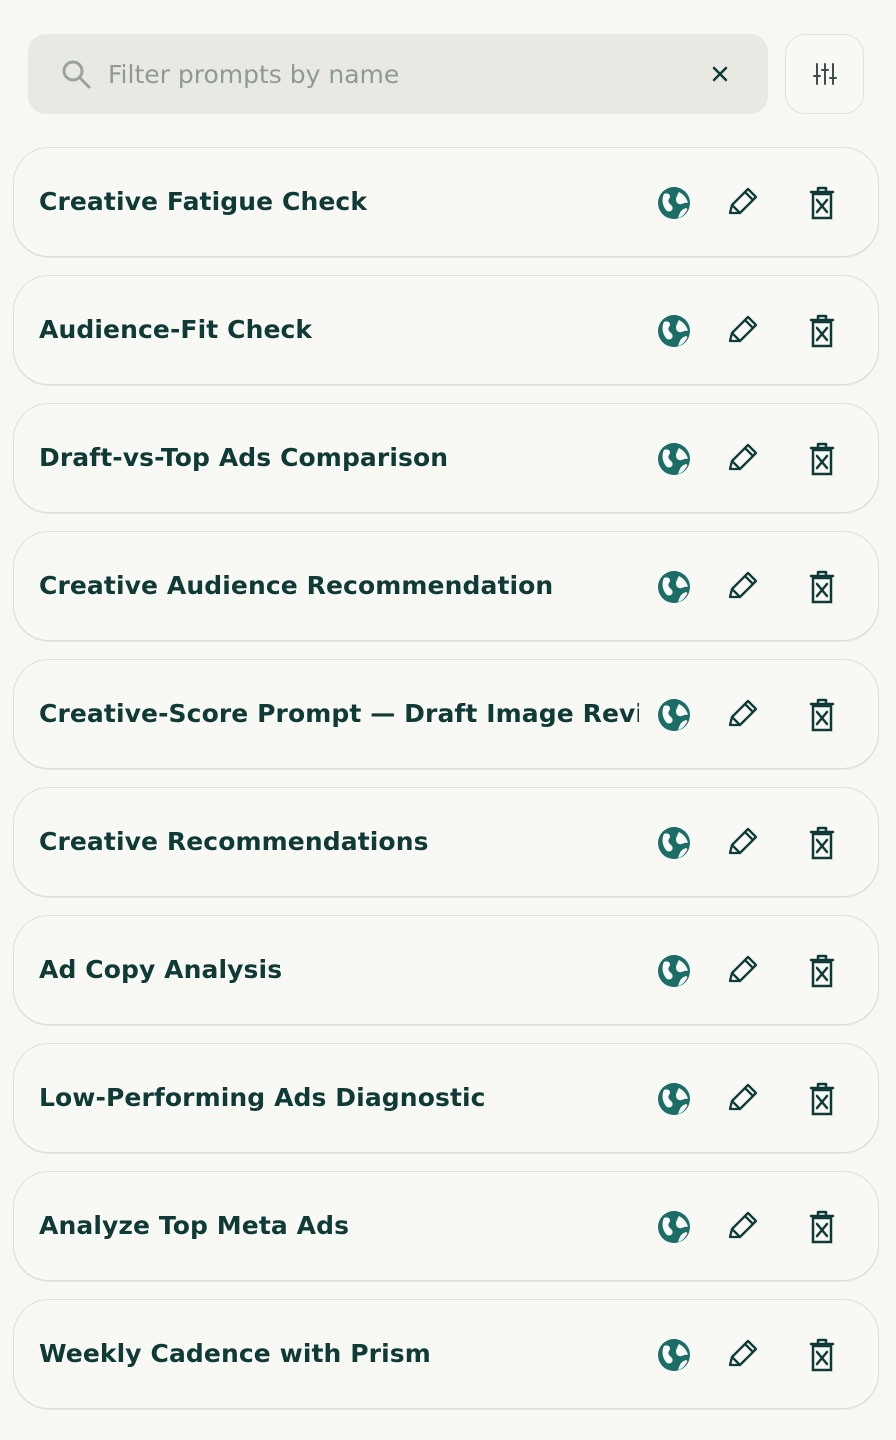 This screenshot has width=896, height=1440. I want to click on prompt-list-item: Weekly Cadence with Prism, so click(446, 1354).